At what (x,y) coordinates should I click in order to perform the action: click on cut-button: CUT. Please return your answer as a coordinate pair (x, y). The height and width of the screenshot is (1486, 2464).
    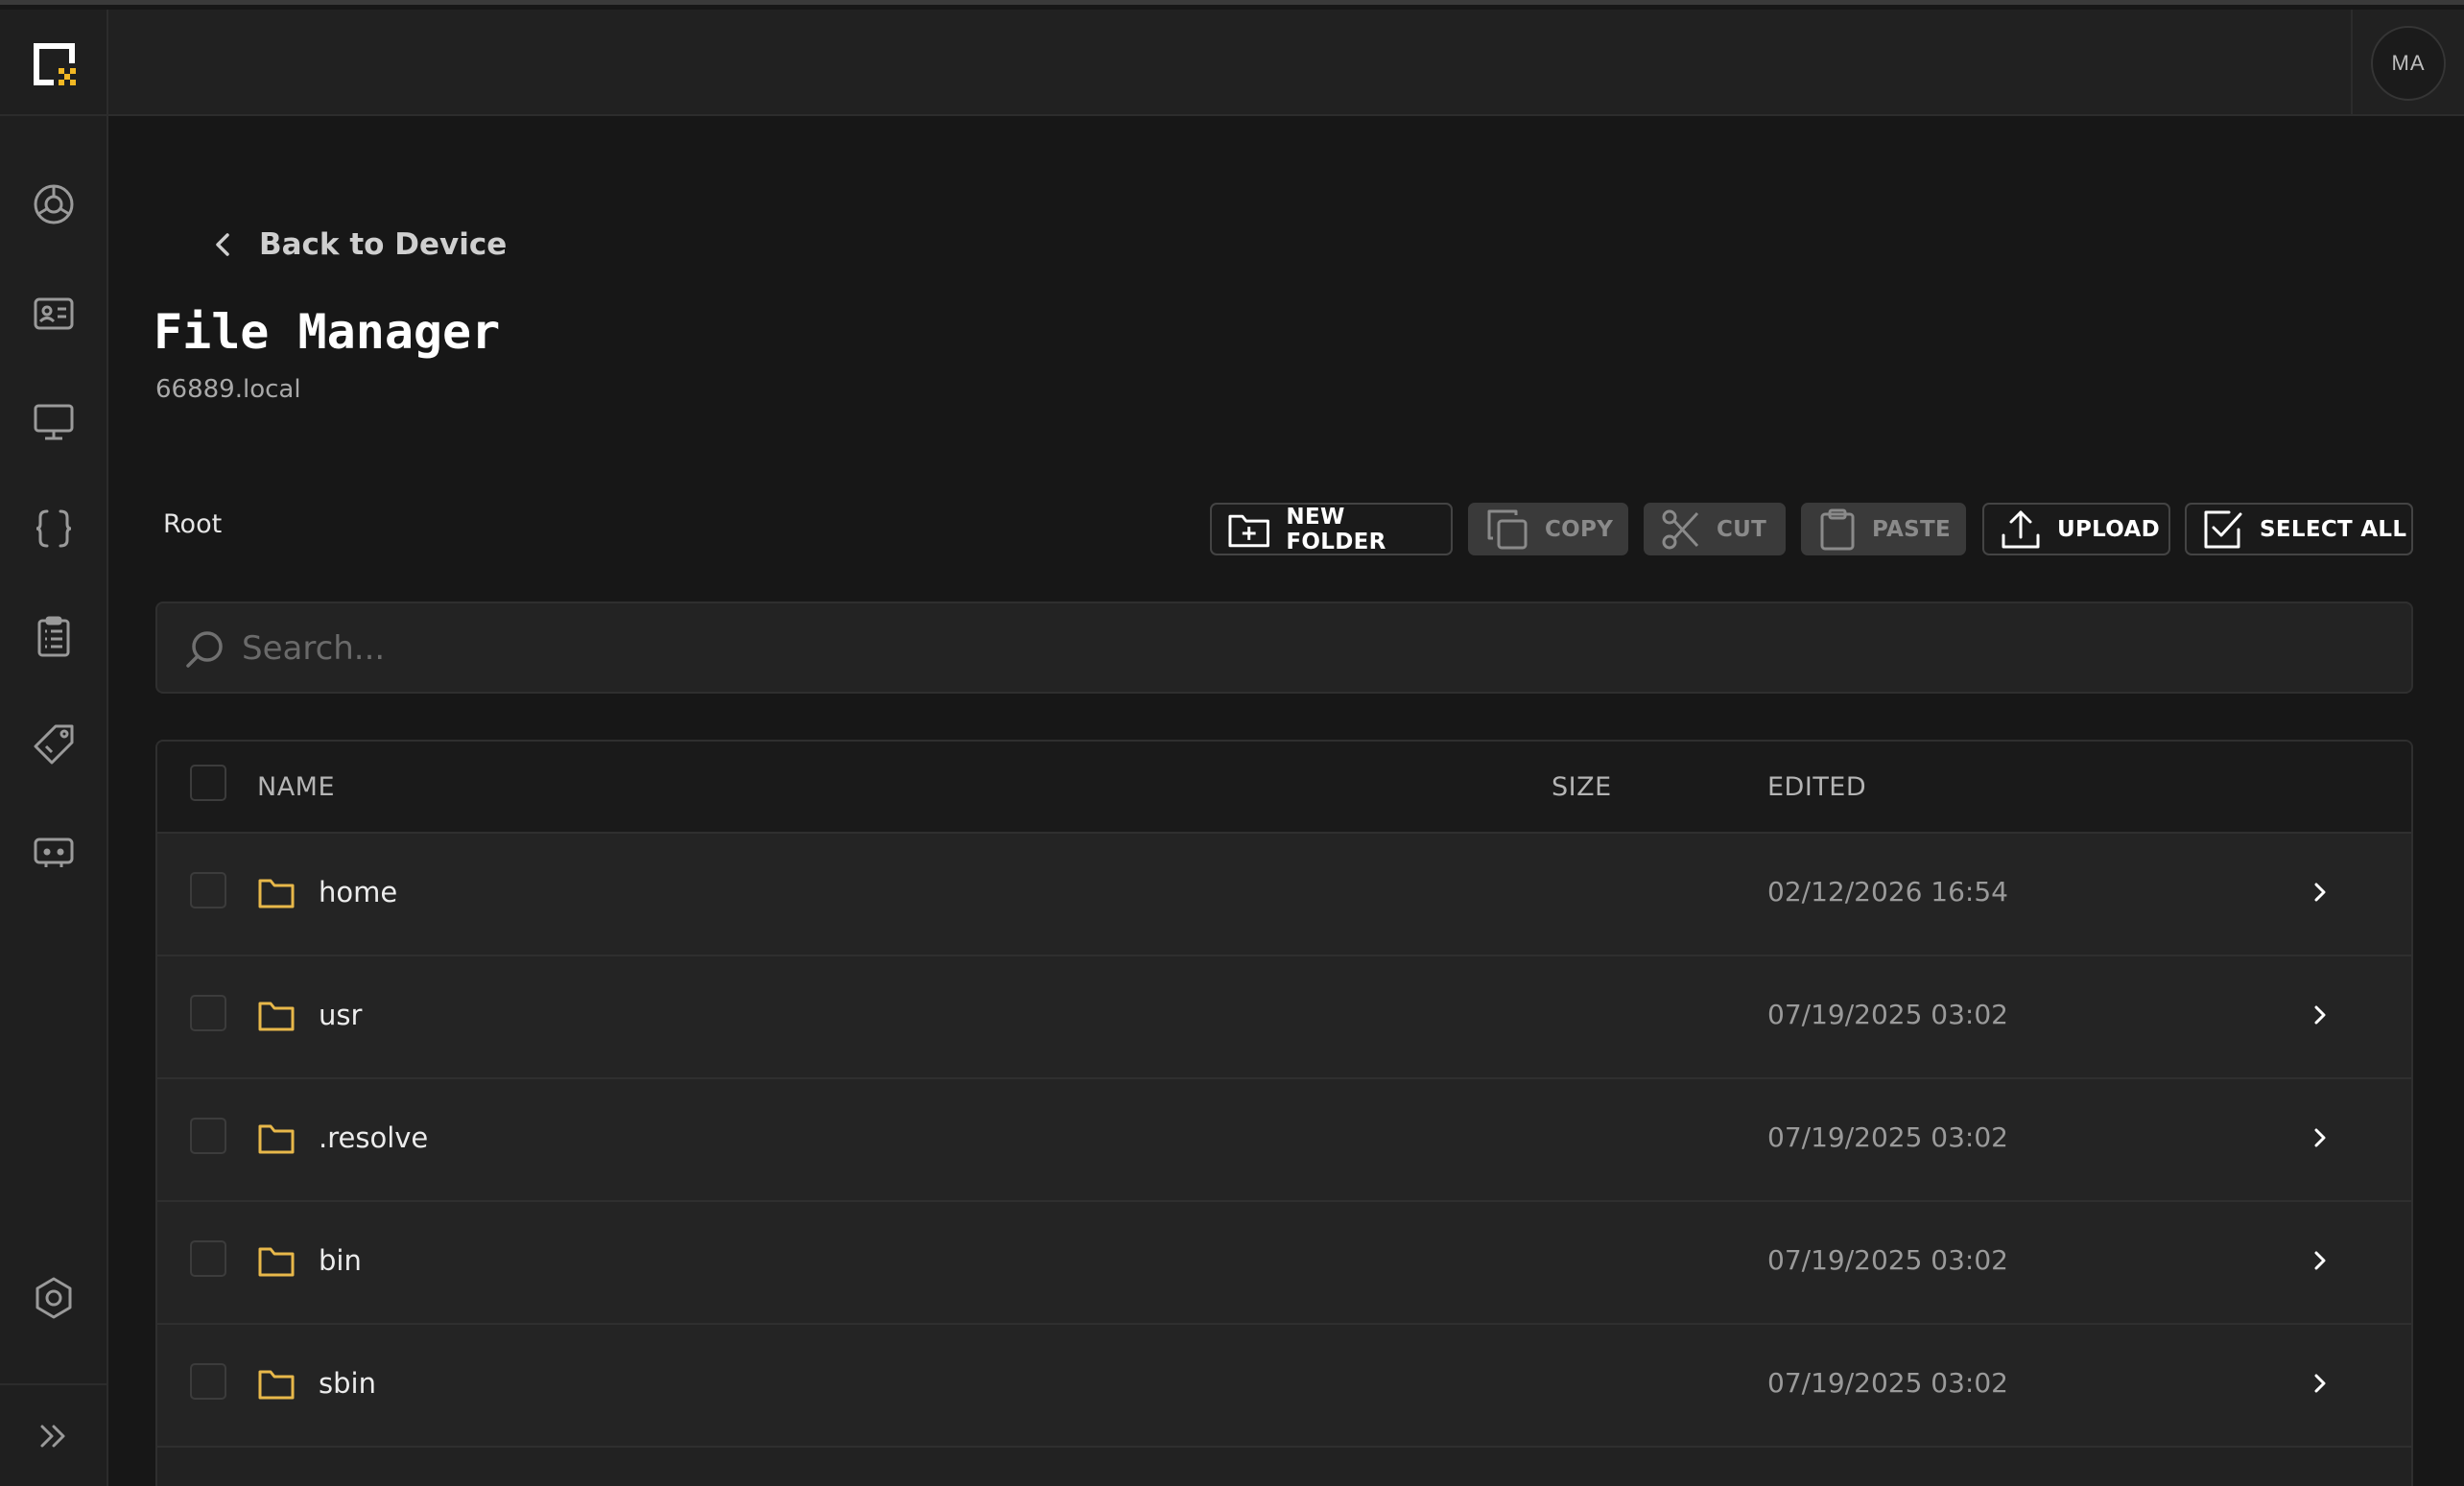
    Looking at the image, I should click on (1715, 529).